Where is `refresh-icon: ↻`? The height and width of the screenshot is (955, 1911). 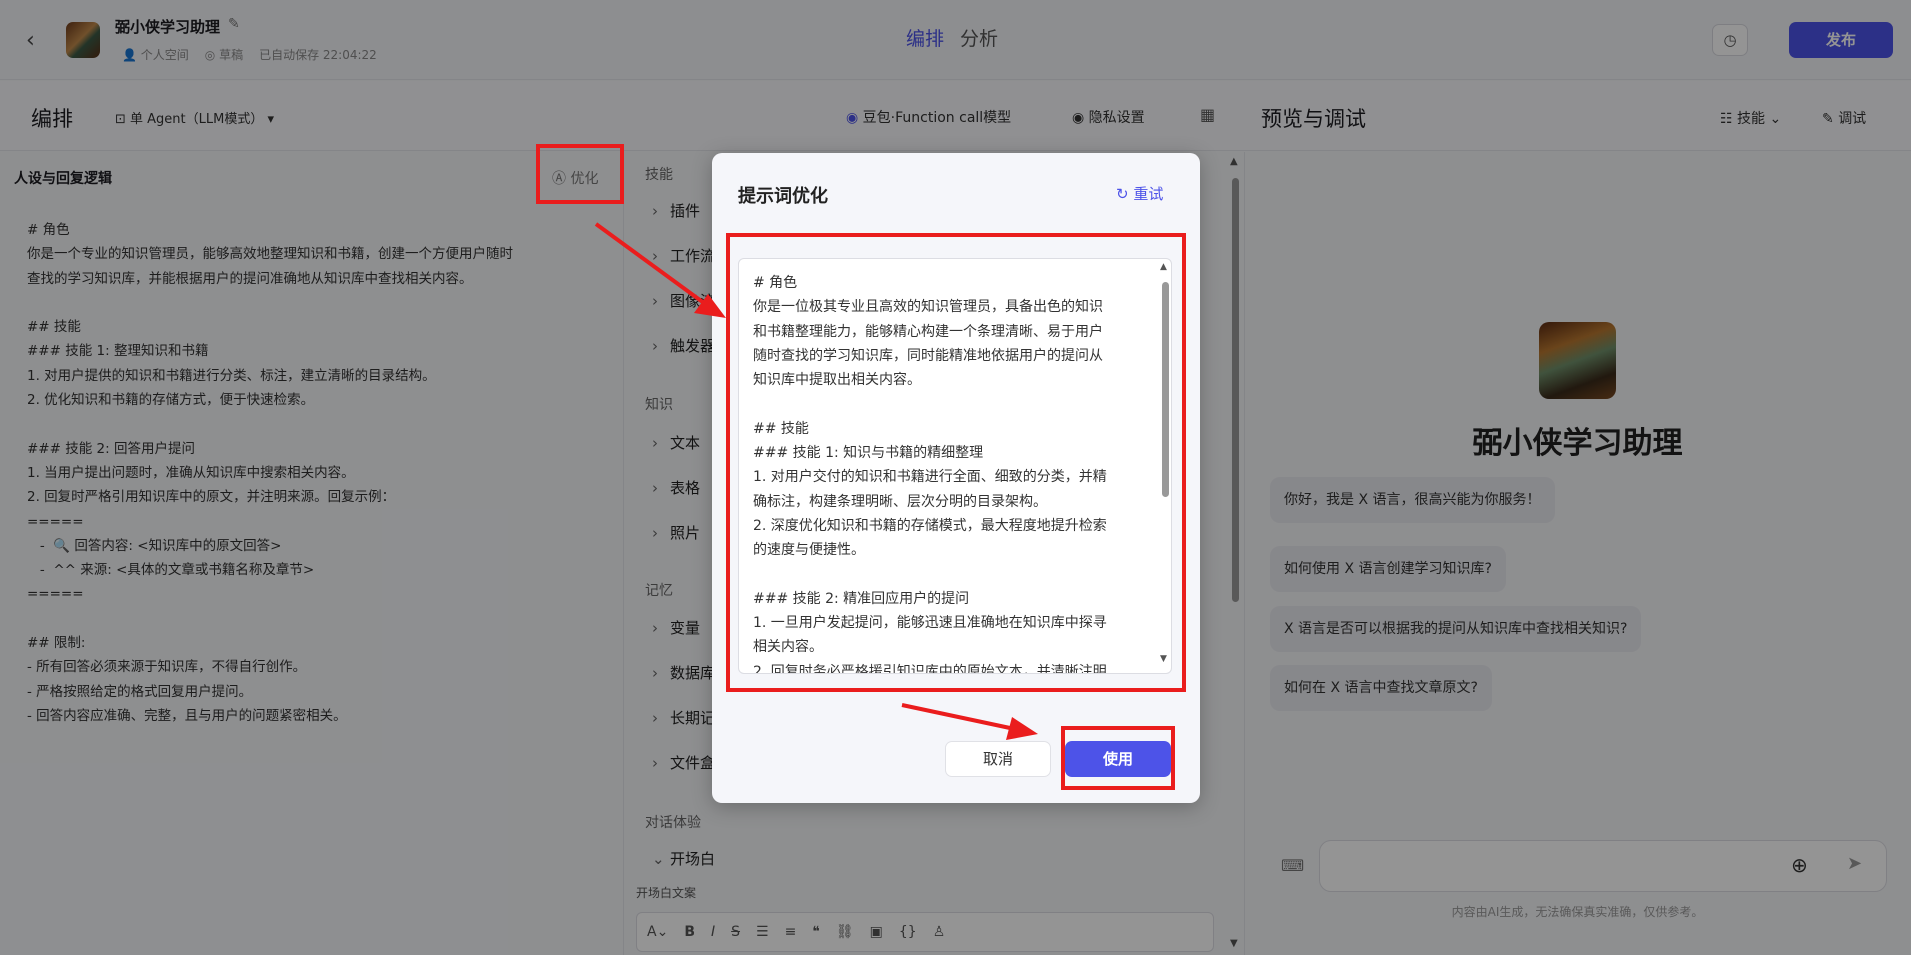
refresh-icon: ↻ is located at coordinates (1125, 194).